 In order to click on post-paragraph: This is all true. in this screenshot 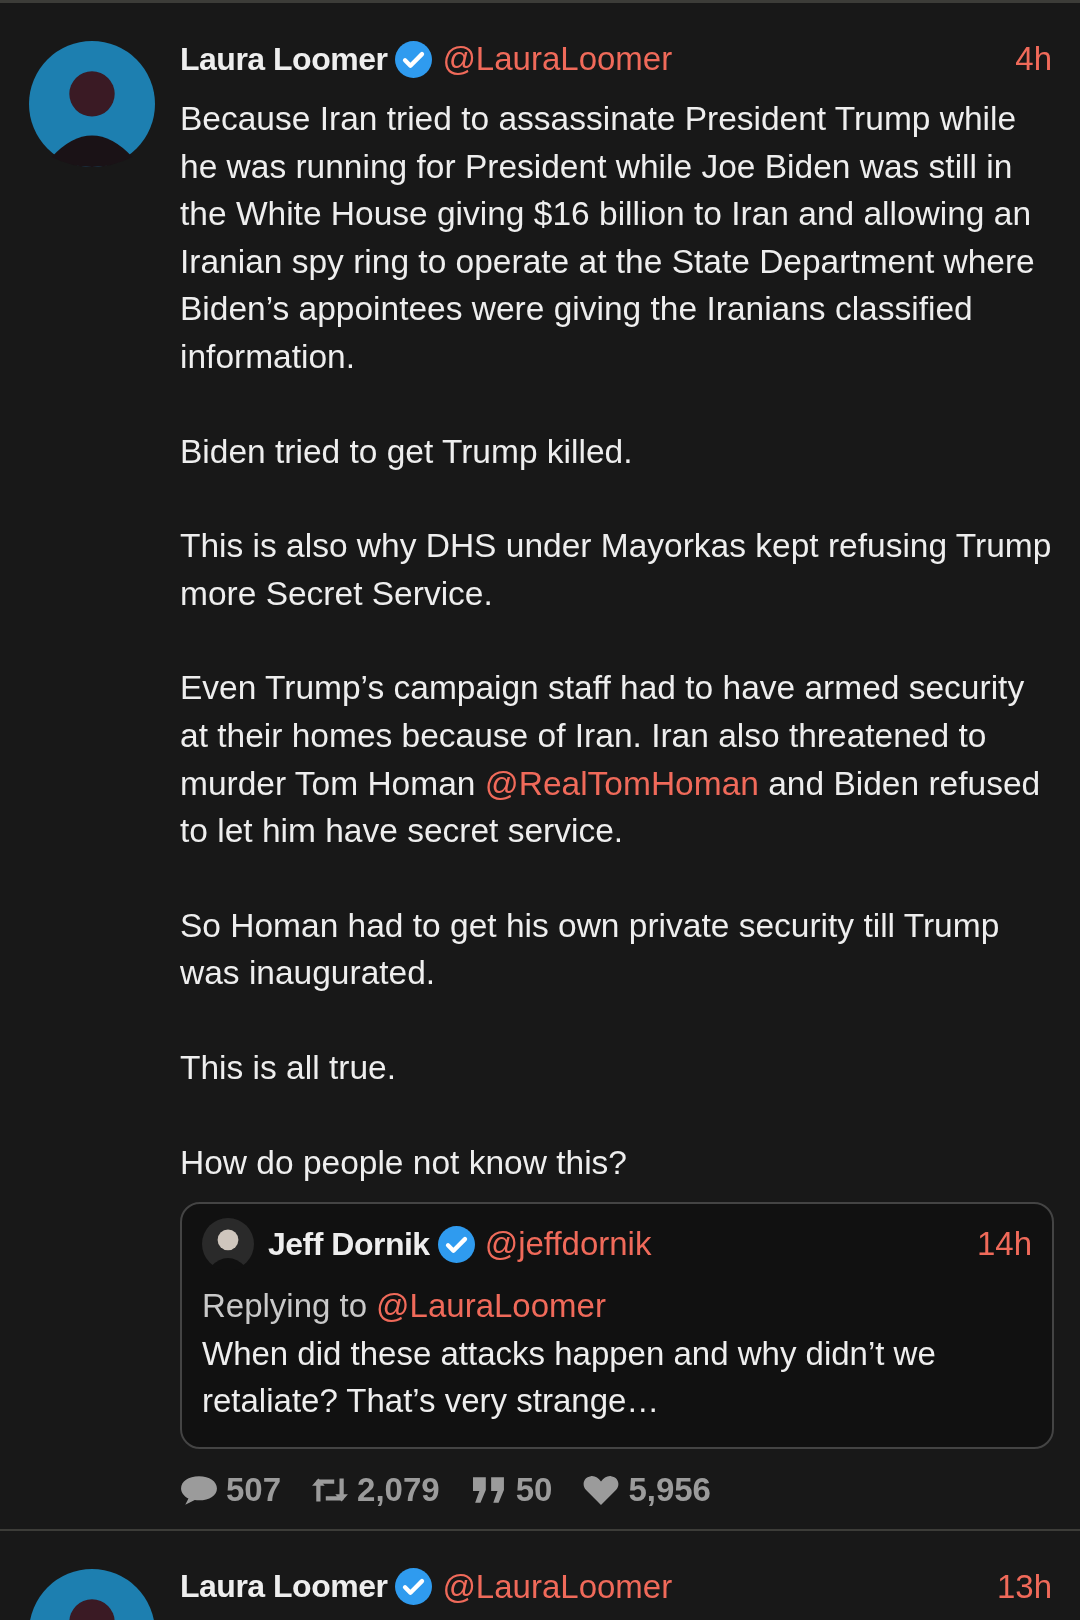, I will do `click(288, 1067)`.